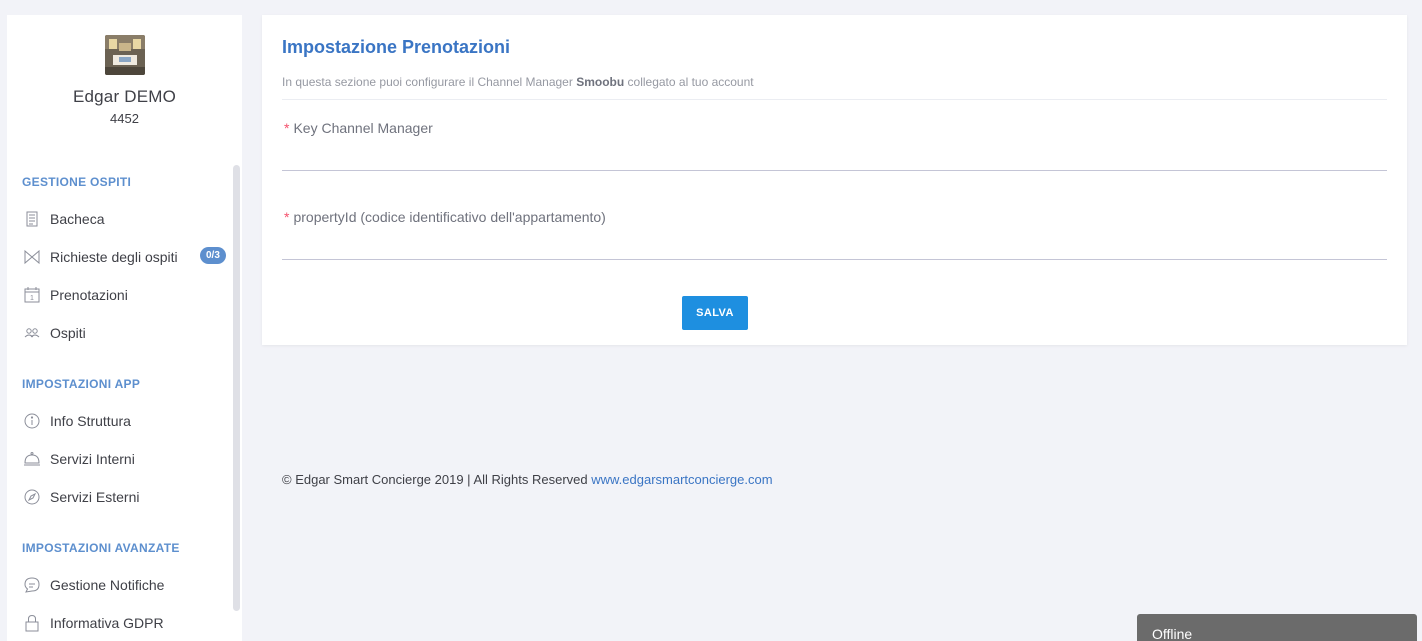 This screenshot has width=1422, height=641. What do you see at coordinates (396, 47) in the screenshot?
I see `page-title: Impostazione Prenotazioni` at bounding box center [396, 47].